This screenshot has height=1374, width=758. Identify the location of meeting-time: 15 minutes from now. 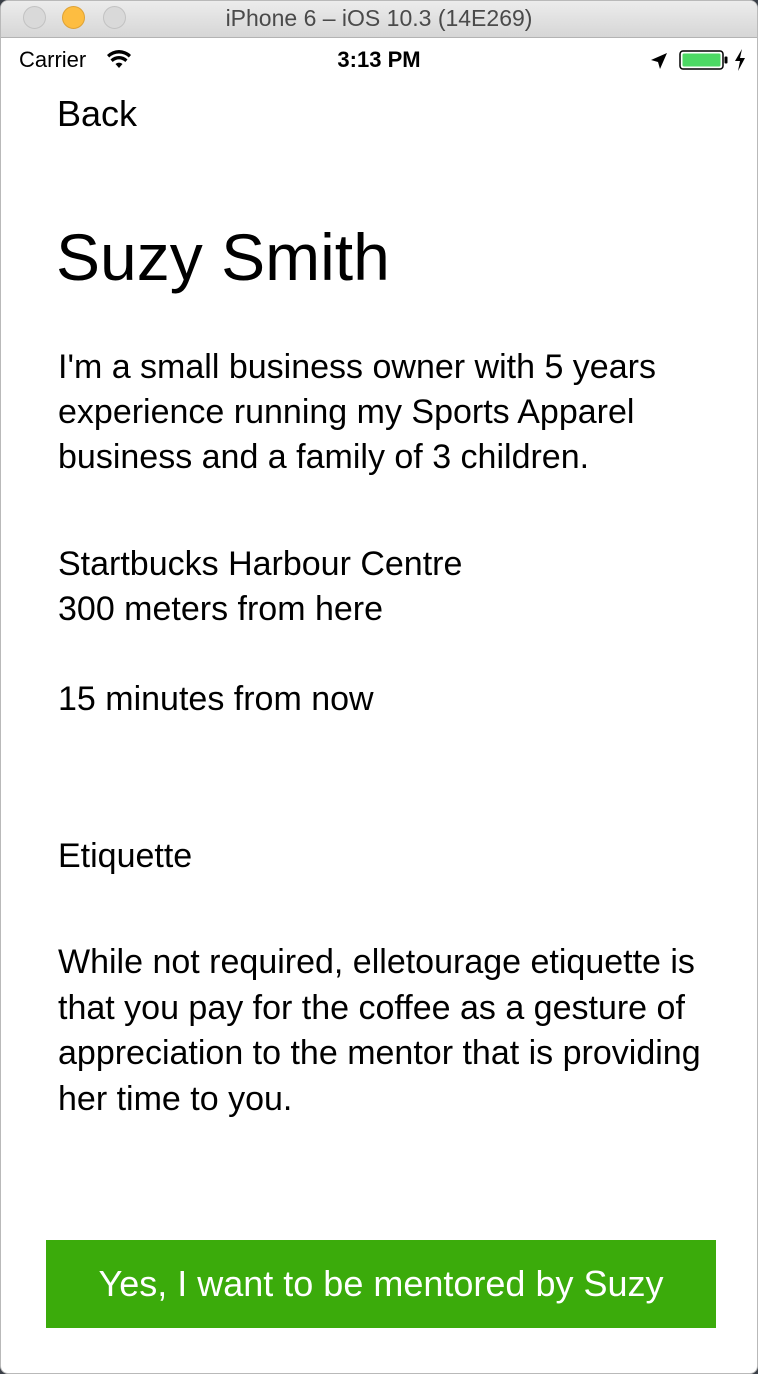
(216, 699).